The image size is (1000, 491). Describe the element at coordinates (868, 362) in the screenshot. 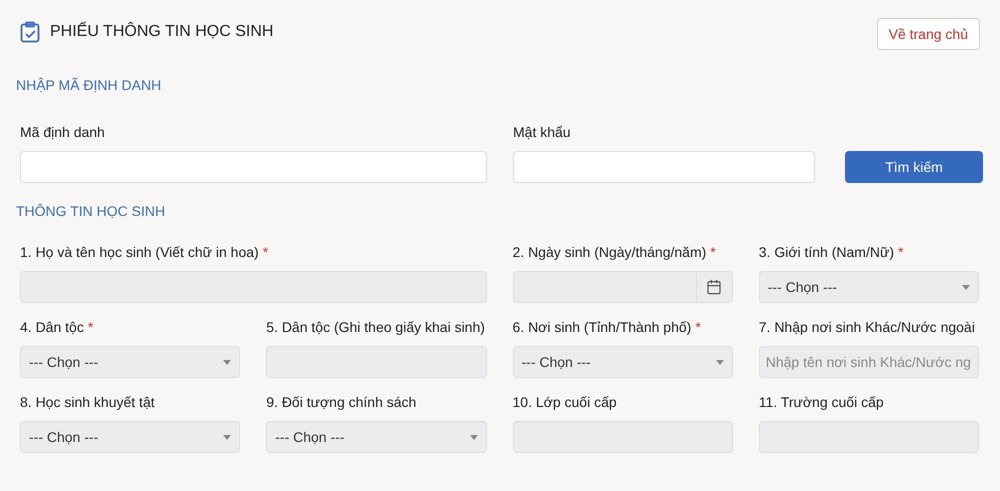

I see `input-field: Nhập tên nơi sinh Khác/Nước ng` at that location.